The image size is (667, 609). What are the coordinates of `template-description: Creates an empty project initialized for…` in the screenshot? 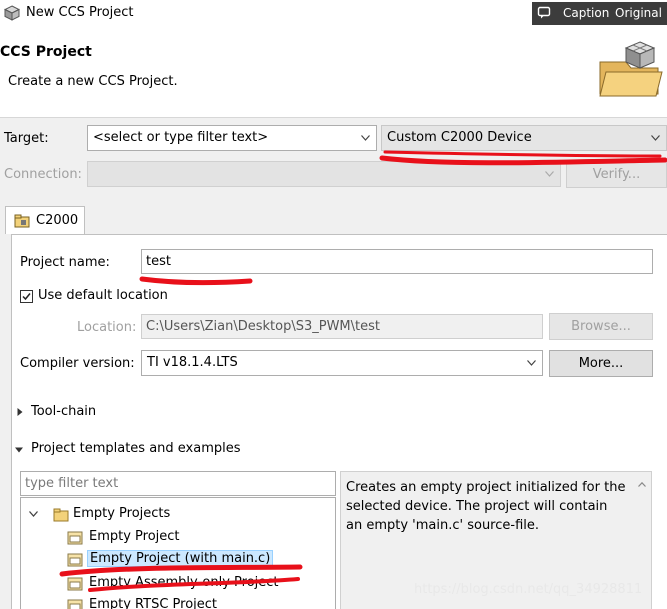 It's located at (486, 506).